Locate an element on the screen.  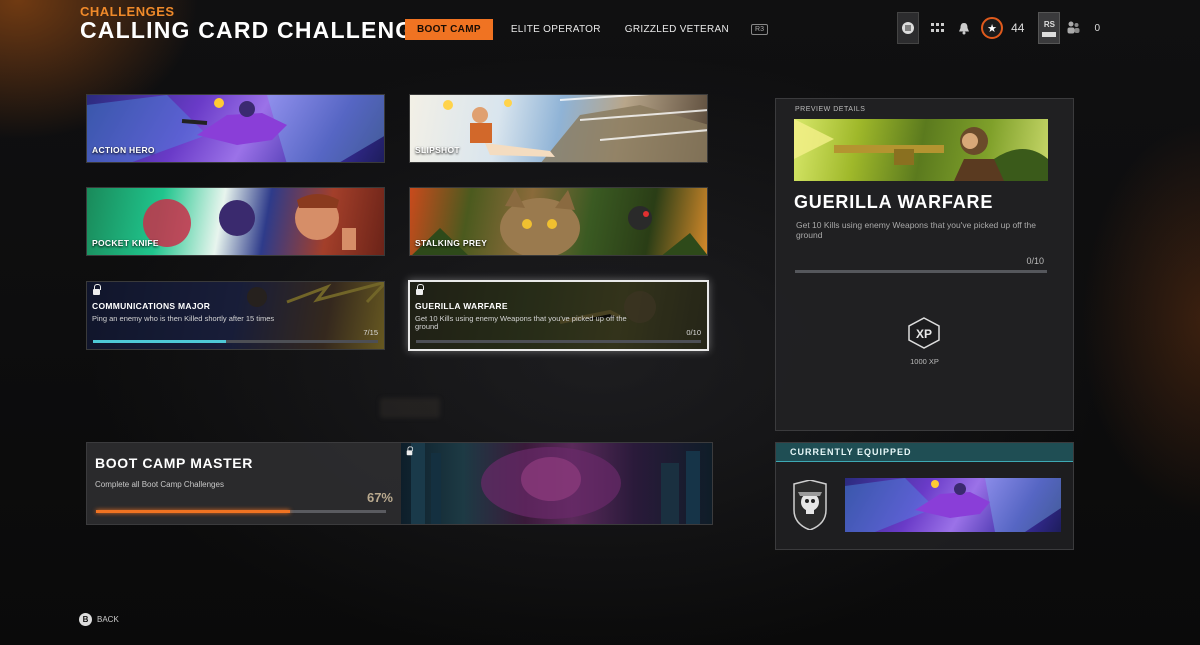
card-title: POCKET KNIFE is located at coordinates (125, 243).